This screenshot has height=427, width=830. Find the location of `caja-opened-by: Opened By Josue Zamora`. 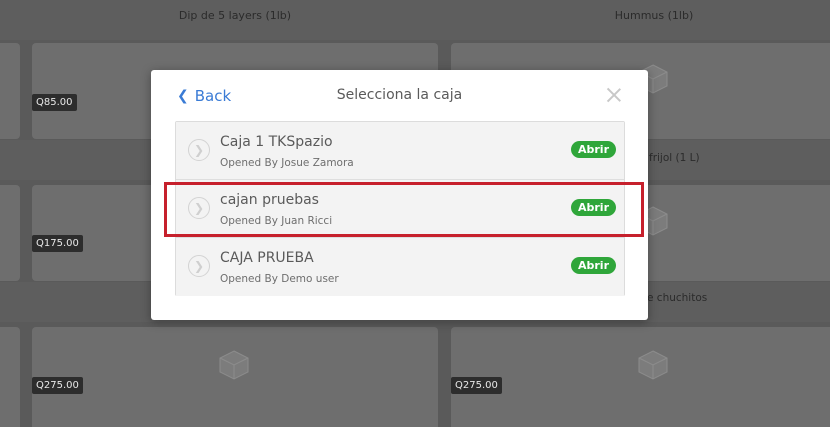

caja-opened-by: Opened By Josue Zamora is located at coordinates (287, 163).